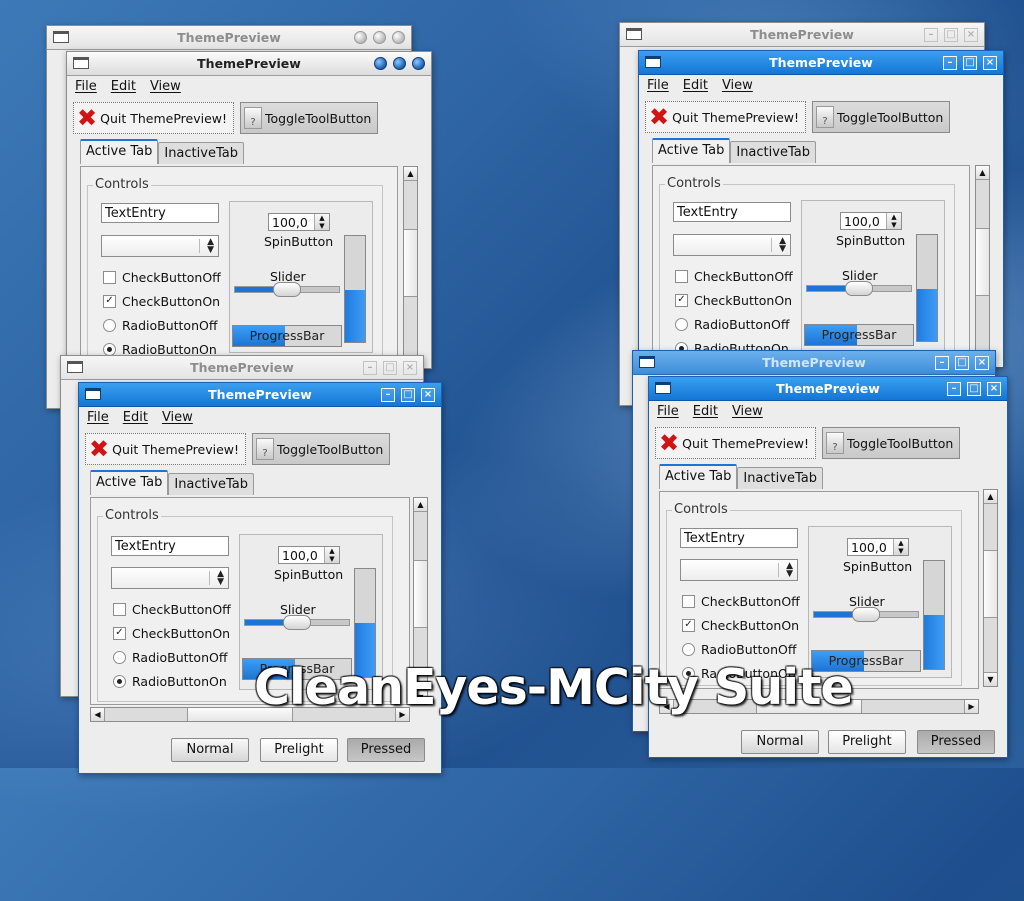 This screenshot has width=1024, height=901. I want to click on radio-button-on: RadioButtonOn, so click(170, 681).